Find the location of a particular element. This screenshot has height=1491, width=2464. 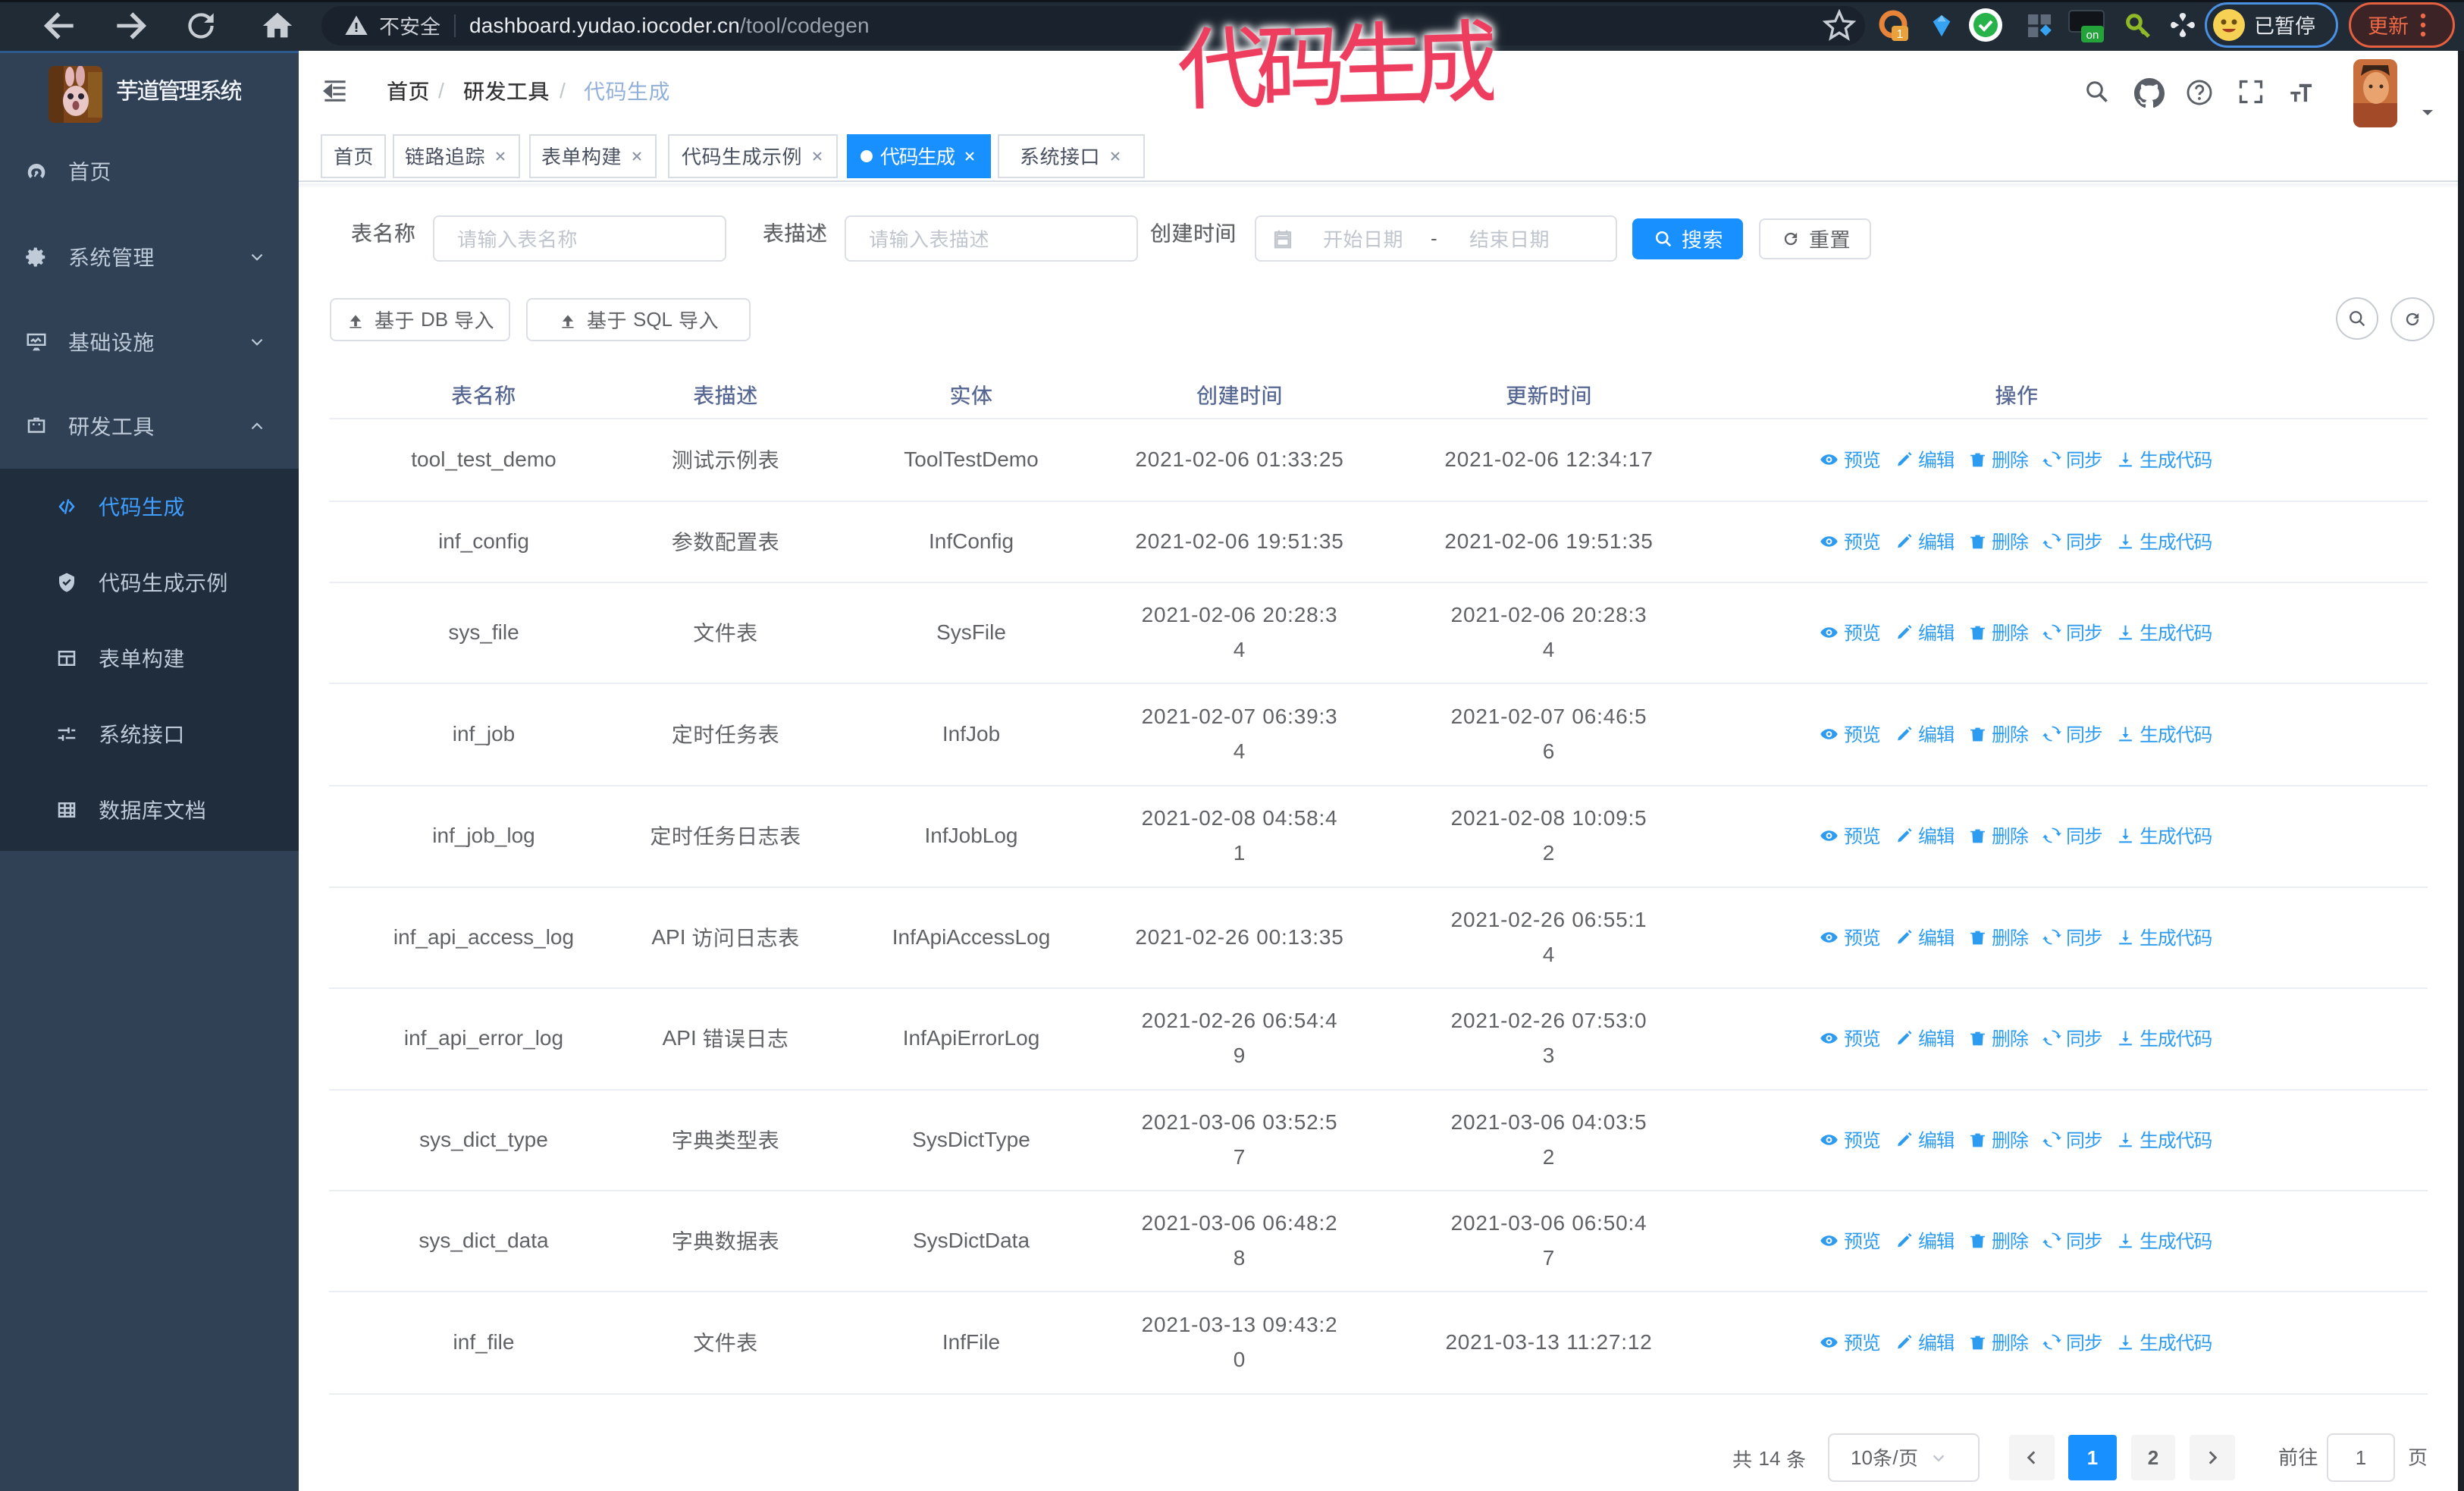

svg-text: on is located at coordinates (2093, 35).